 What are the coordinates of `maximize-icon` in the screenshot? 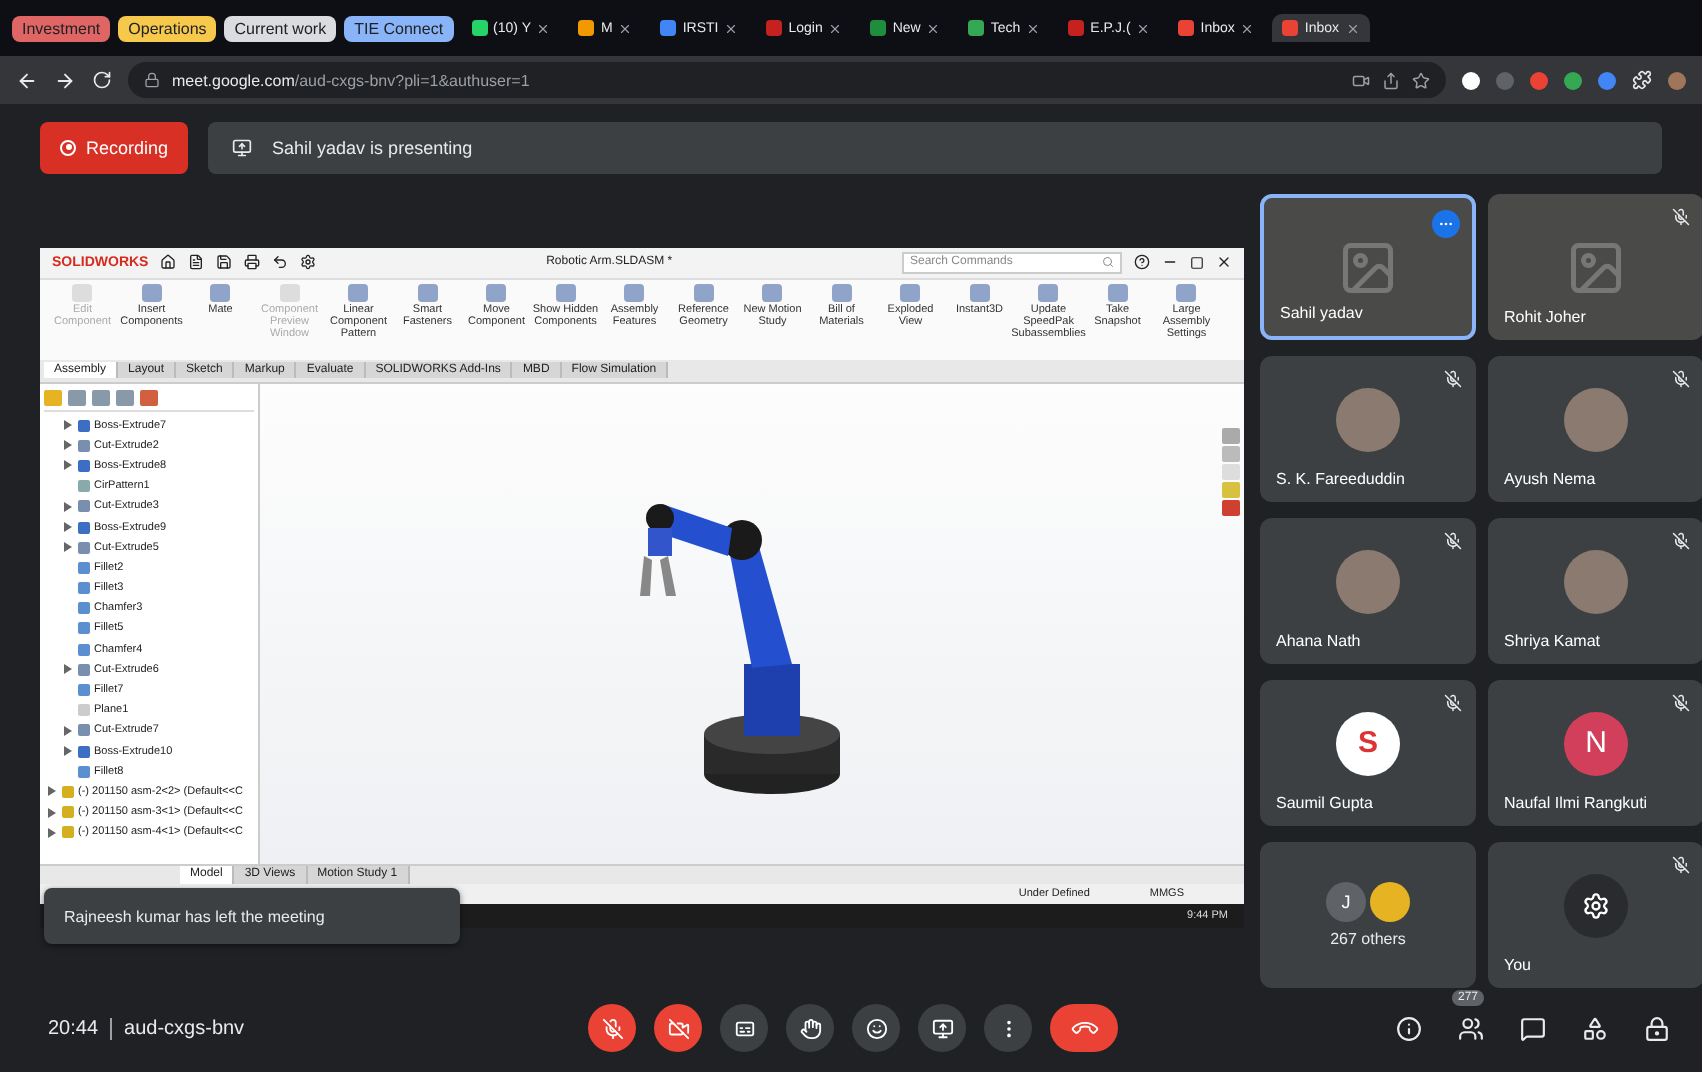 It's located at (1197, 262).